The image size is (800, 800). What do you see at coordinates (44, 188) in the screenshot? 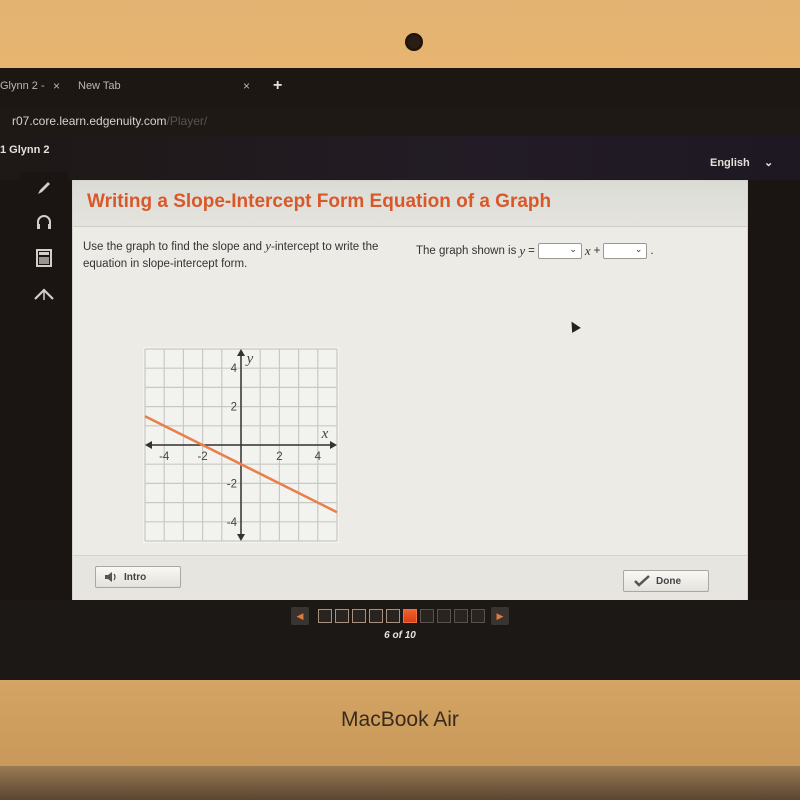
I see `pencil-icon` at bounding box center [44, 188].